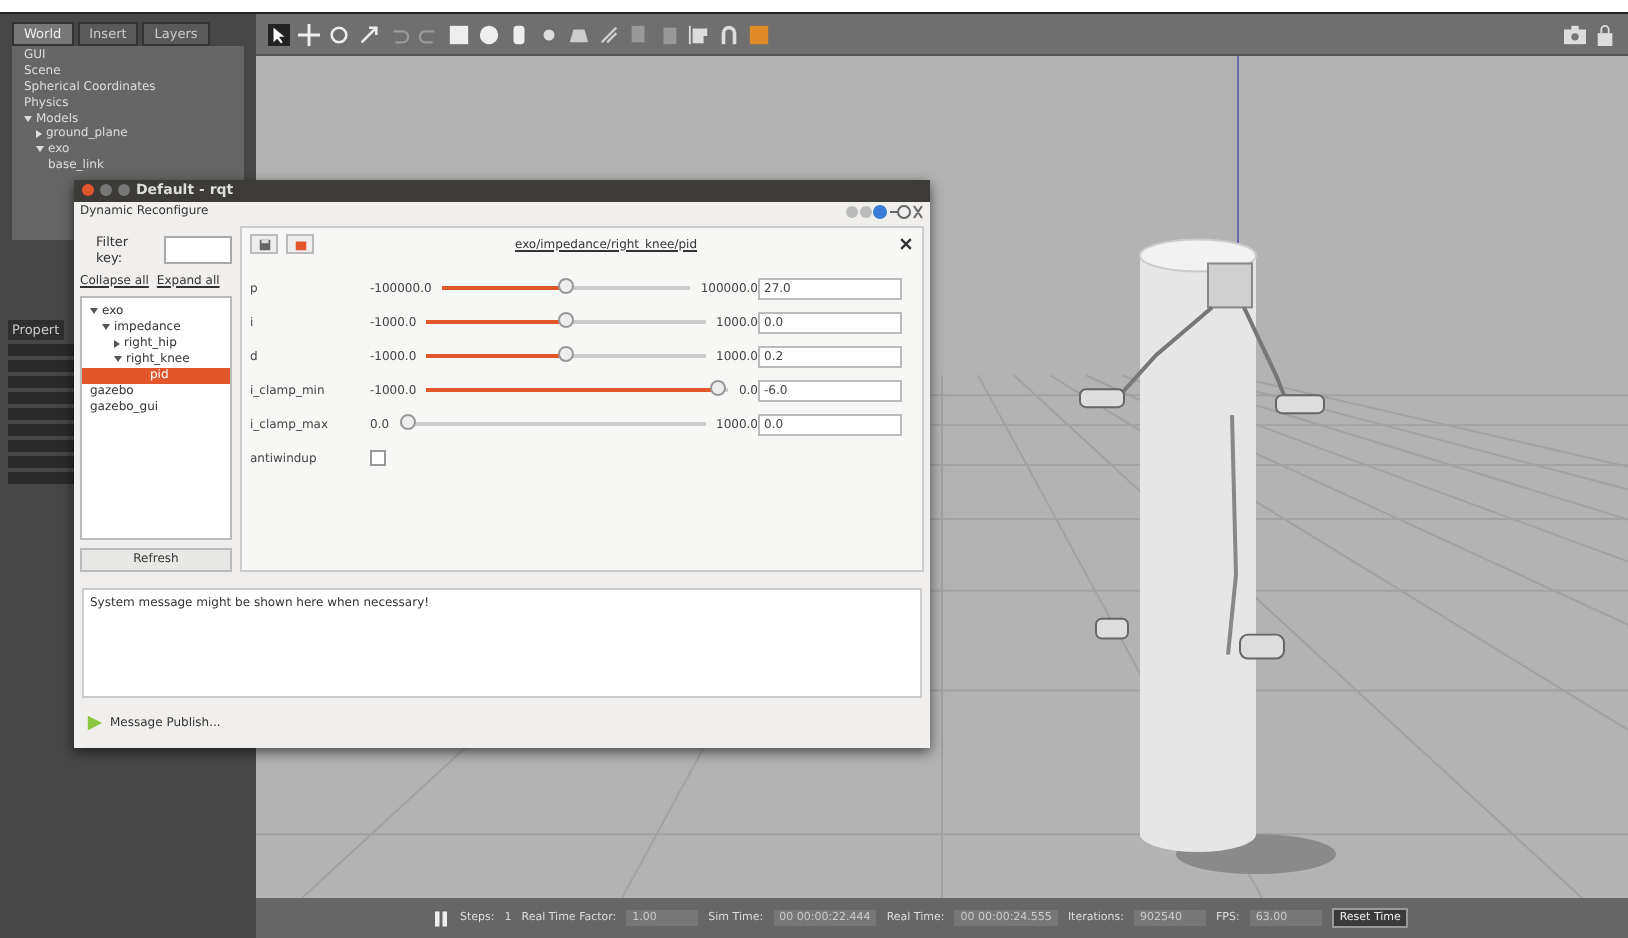 This screenshot has height=938, width=1628. Describe the element at coordinates (378, 458) in the screenshot. I see `checkbox` at that location.